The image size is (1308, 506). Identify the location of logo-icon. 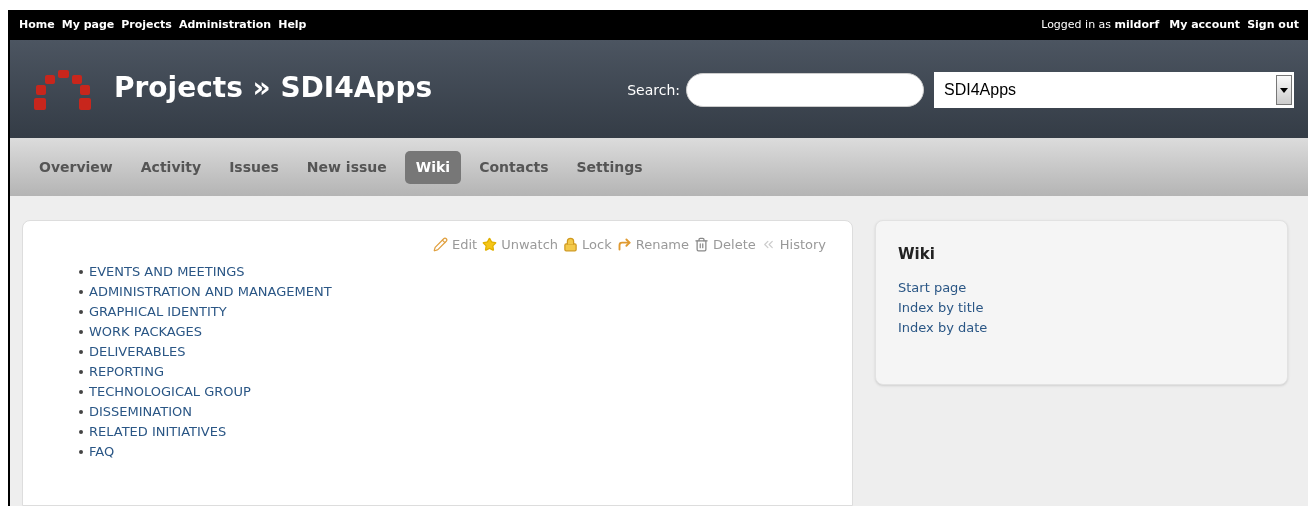
(63, 90).